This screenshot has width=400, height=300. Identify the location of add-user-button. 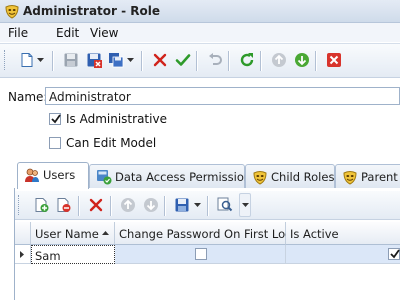
(42, 205).